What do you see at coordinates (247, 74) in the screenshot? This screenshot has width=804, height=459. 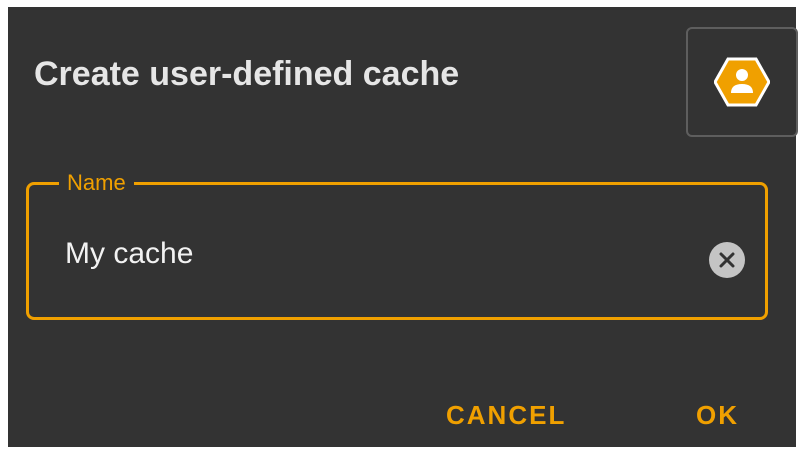 I see `dialog-title: Create user-defined cache` at bounding box center [247, 74].